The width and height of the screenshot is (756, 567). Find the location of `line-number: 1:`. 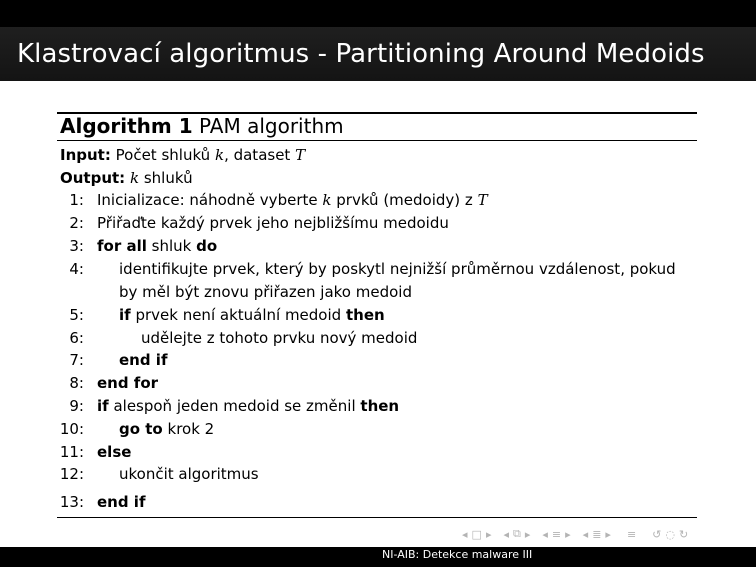

line-number: 1: is located at coordinates (76, 200).